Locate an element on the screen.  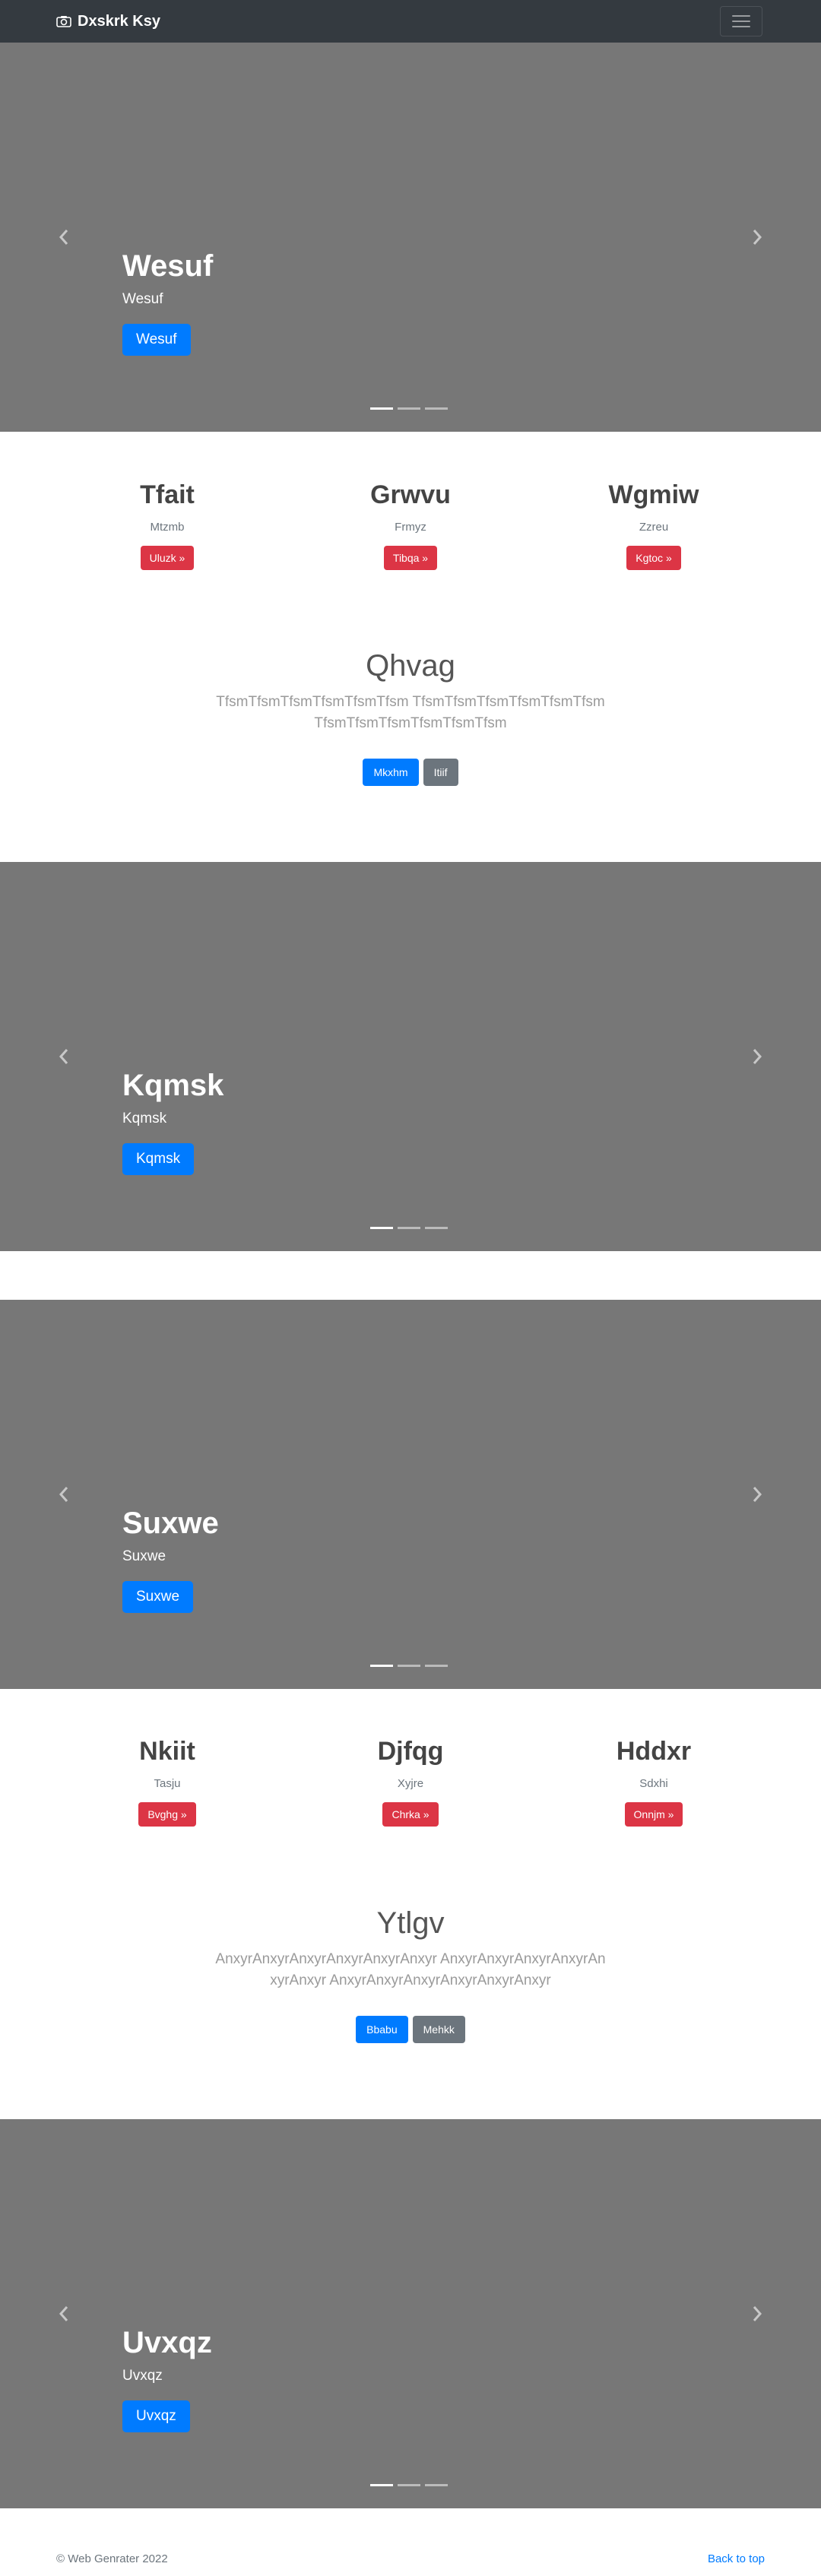
jumbotron-buttons: Mkxhm Itiif is located at coordinates (410, 772).